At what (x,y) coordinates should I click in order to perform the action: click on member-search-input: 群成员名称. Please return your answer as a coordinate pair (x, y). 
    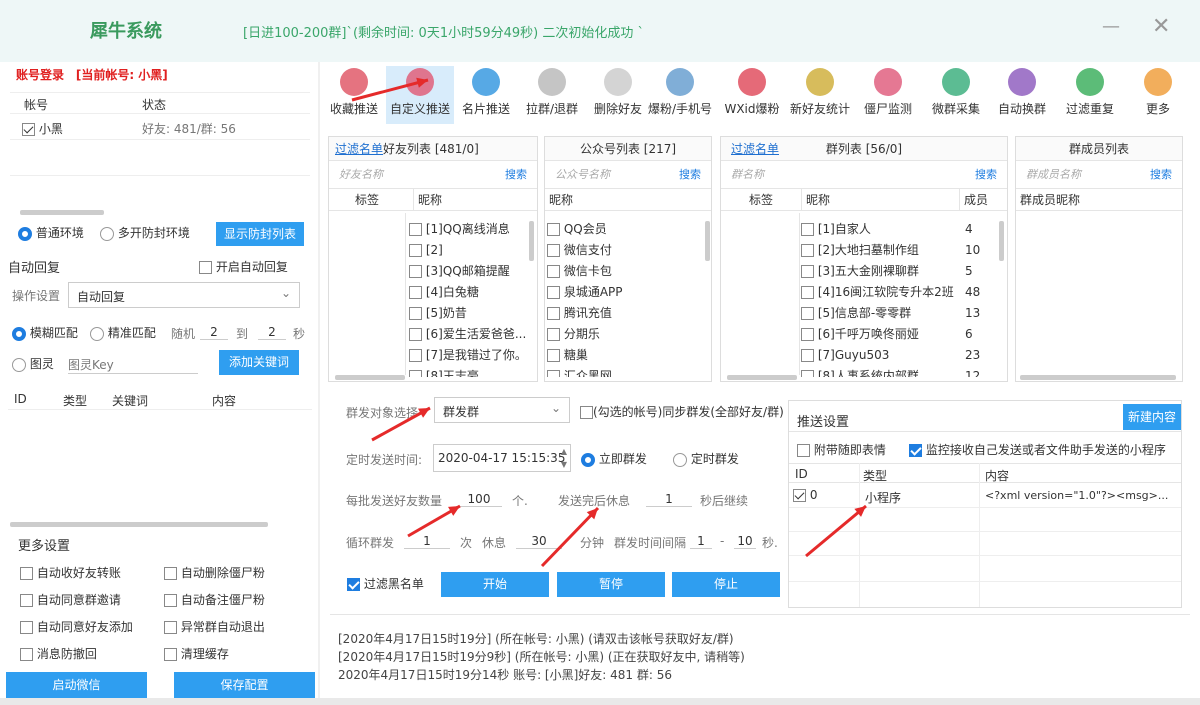
    Looking at the image, I should click on (1053, 174).